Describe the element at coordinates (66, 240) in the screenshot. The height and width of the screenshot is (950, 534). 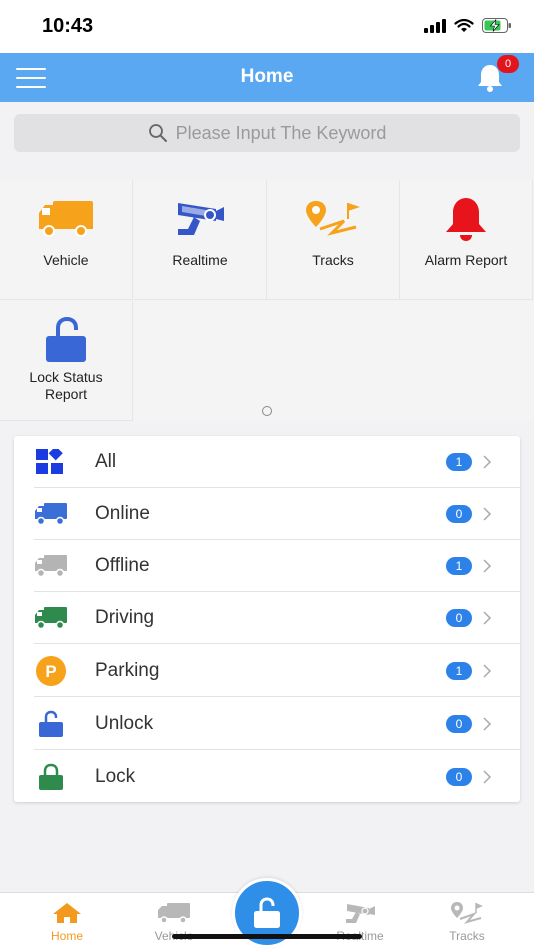
I see `grid-item-vehicle: Vehicle` at that location.